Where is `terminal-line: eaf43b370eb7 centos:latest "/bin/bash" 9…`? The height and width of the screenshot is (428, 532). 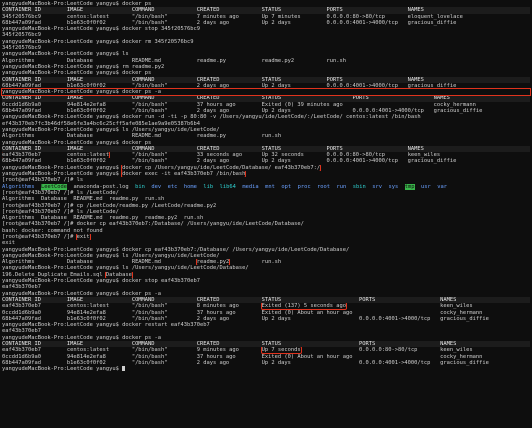 terminal-line: eaf43b370eb7 centos:latest "/bin/bash" 9… is located at coordinates (237, 350).